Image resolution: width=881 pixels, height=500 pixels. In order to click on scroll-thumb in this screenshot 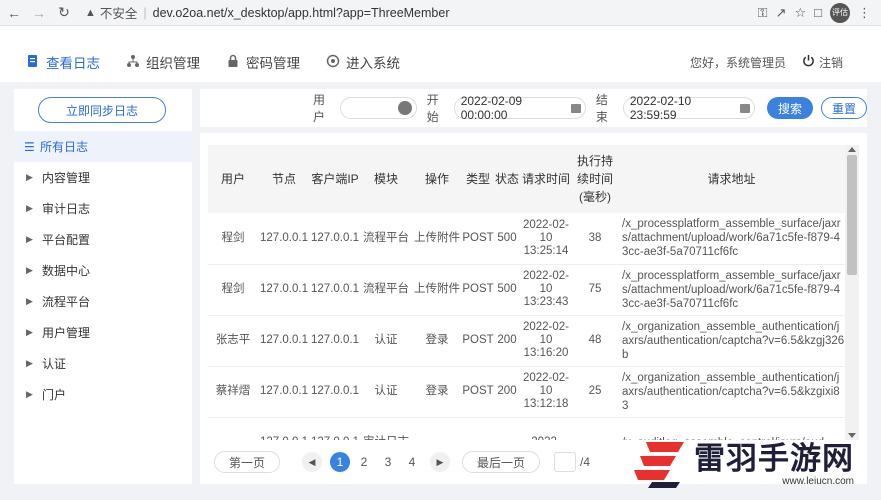, I will do `click(852, 215)`.